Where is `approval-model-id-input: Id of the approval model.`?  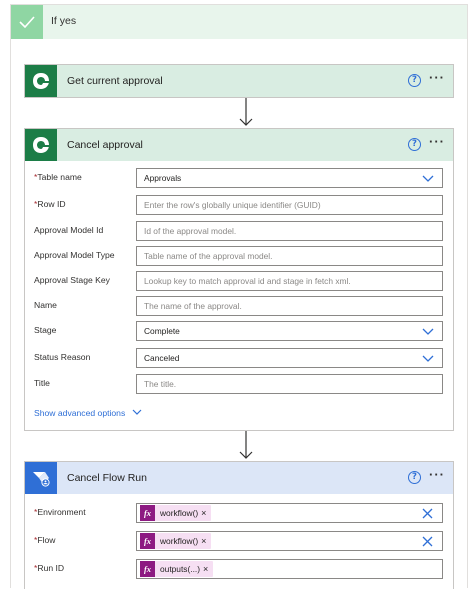
approval-model-id-input: Id of the approval model. is located at coordinates (289, 231).